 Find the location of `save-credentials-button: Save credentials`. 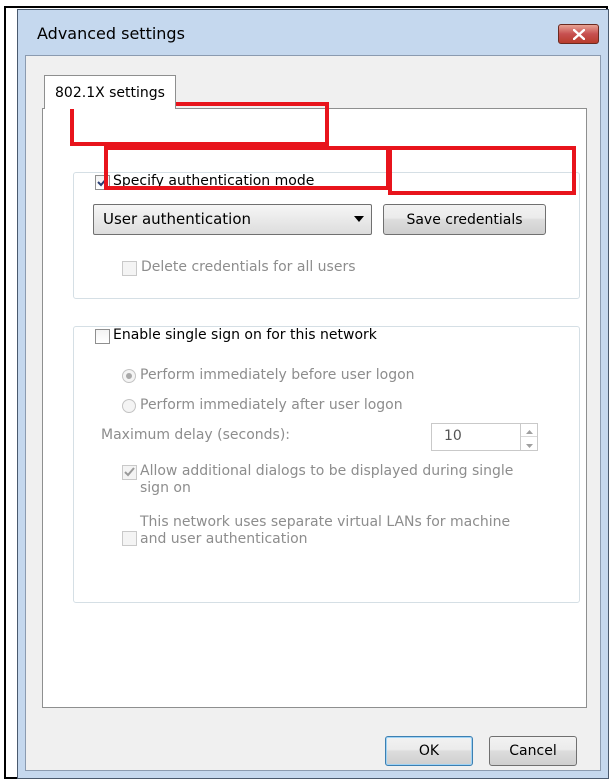

save-credentials-button: Save credentials is located at coordinates (464, 219).